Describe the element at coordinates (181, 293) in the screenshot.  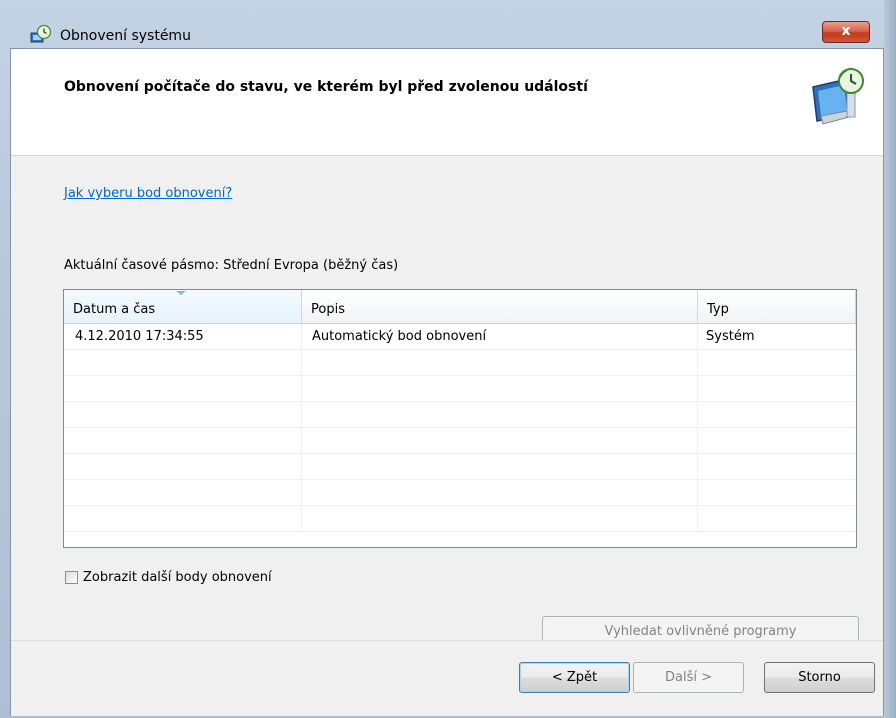
I see `sort-arrow-icon` at that location.